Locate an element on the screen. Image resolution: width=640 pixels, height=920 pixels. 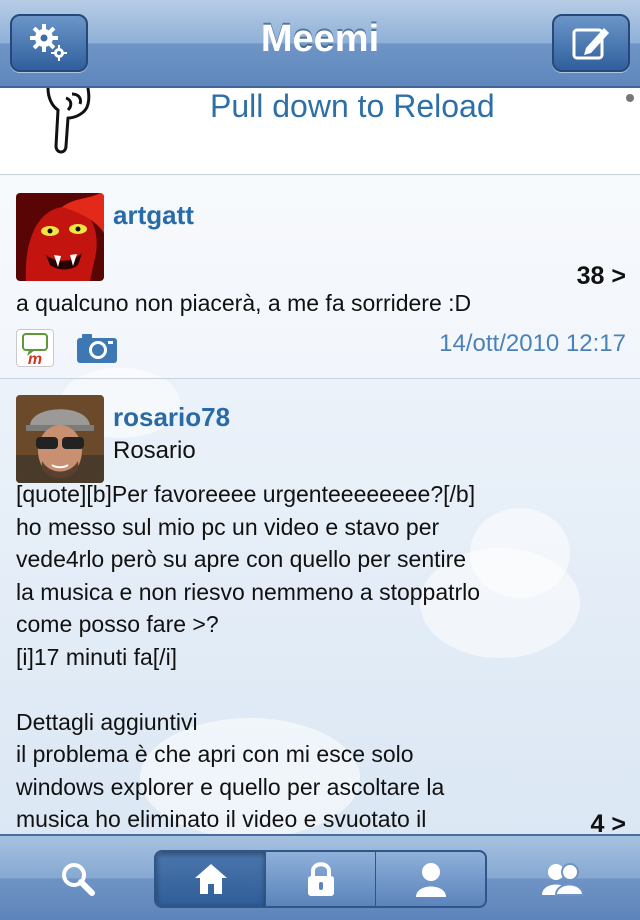
scroll-indicator is located at coordinates (630, 98).